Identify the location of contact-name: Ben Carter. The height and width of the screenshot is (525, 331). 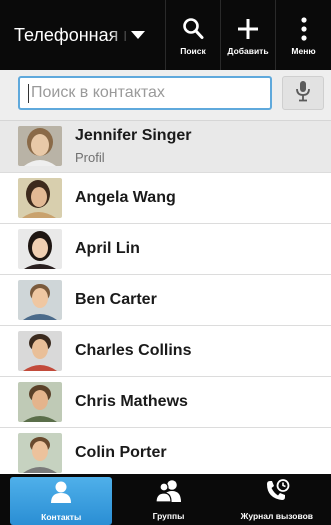
(116, 299).